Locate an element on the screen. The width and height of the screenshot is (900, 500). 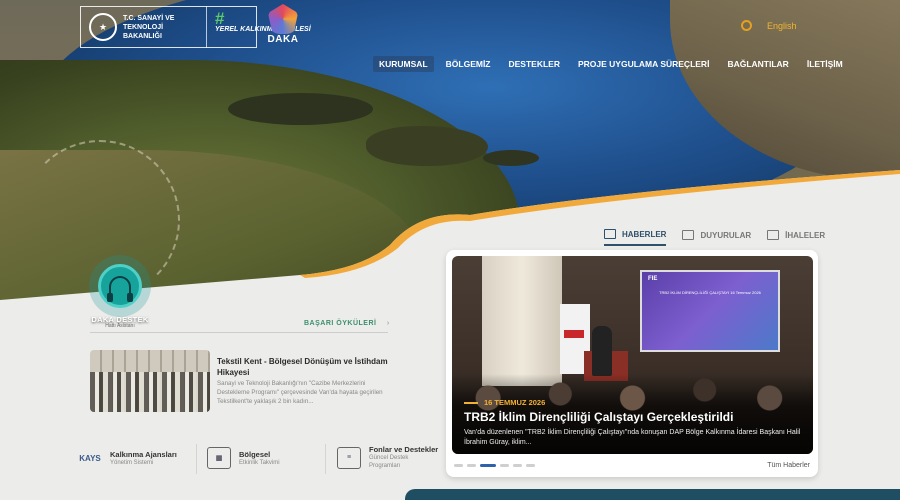
tab-duyurular: DUYURULAR is located at coordinates (716, 237).